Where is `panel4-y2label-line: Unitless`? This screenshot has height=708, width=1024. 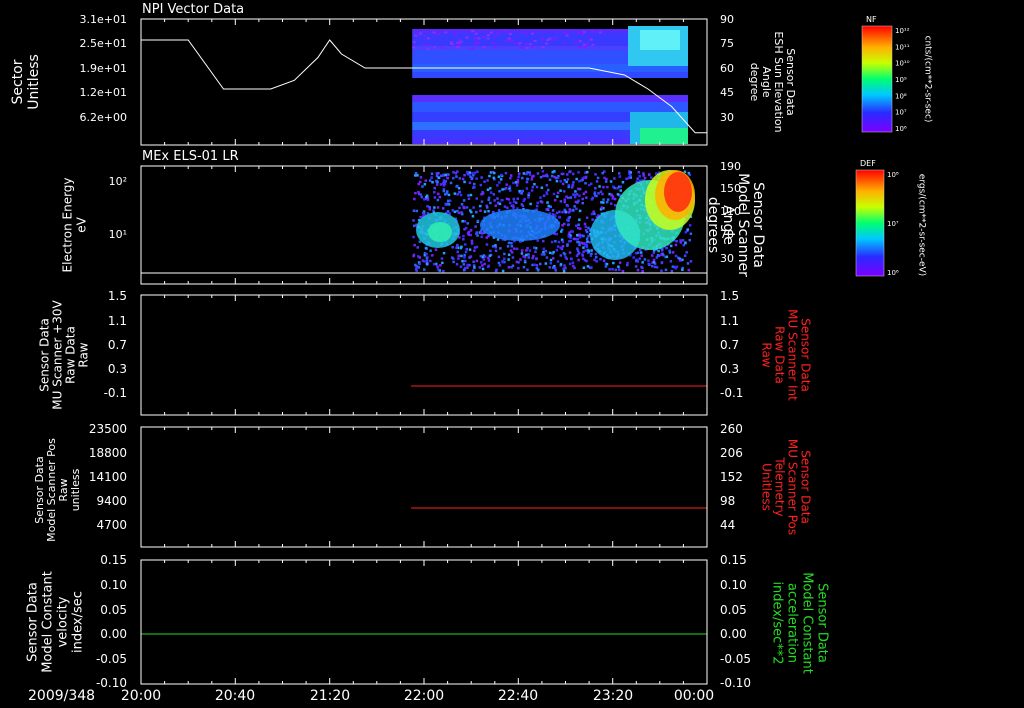
panel4-y2label-line: Unitless is located at coordinates (767, 487).